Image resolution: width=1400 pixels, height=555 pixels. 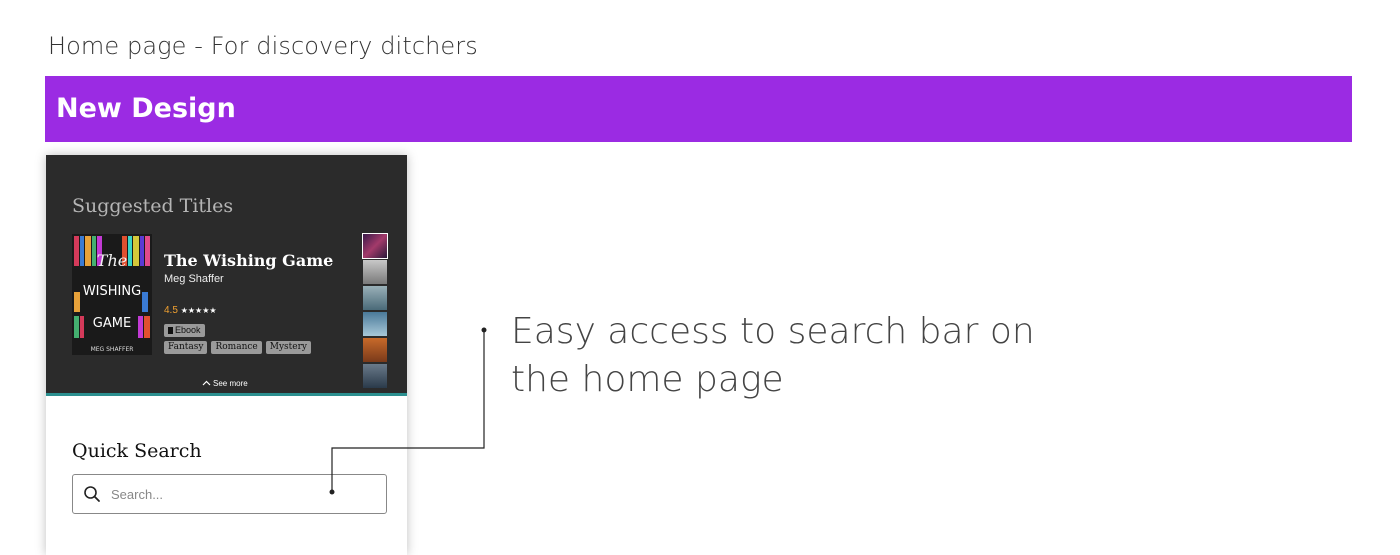 What do you see at coordinates (230, 383) in the screenshot?
I see `see-more-label: See more` at bounding box center [230, 383].